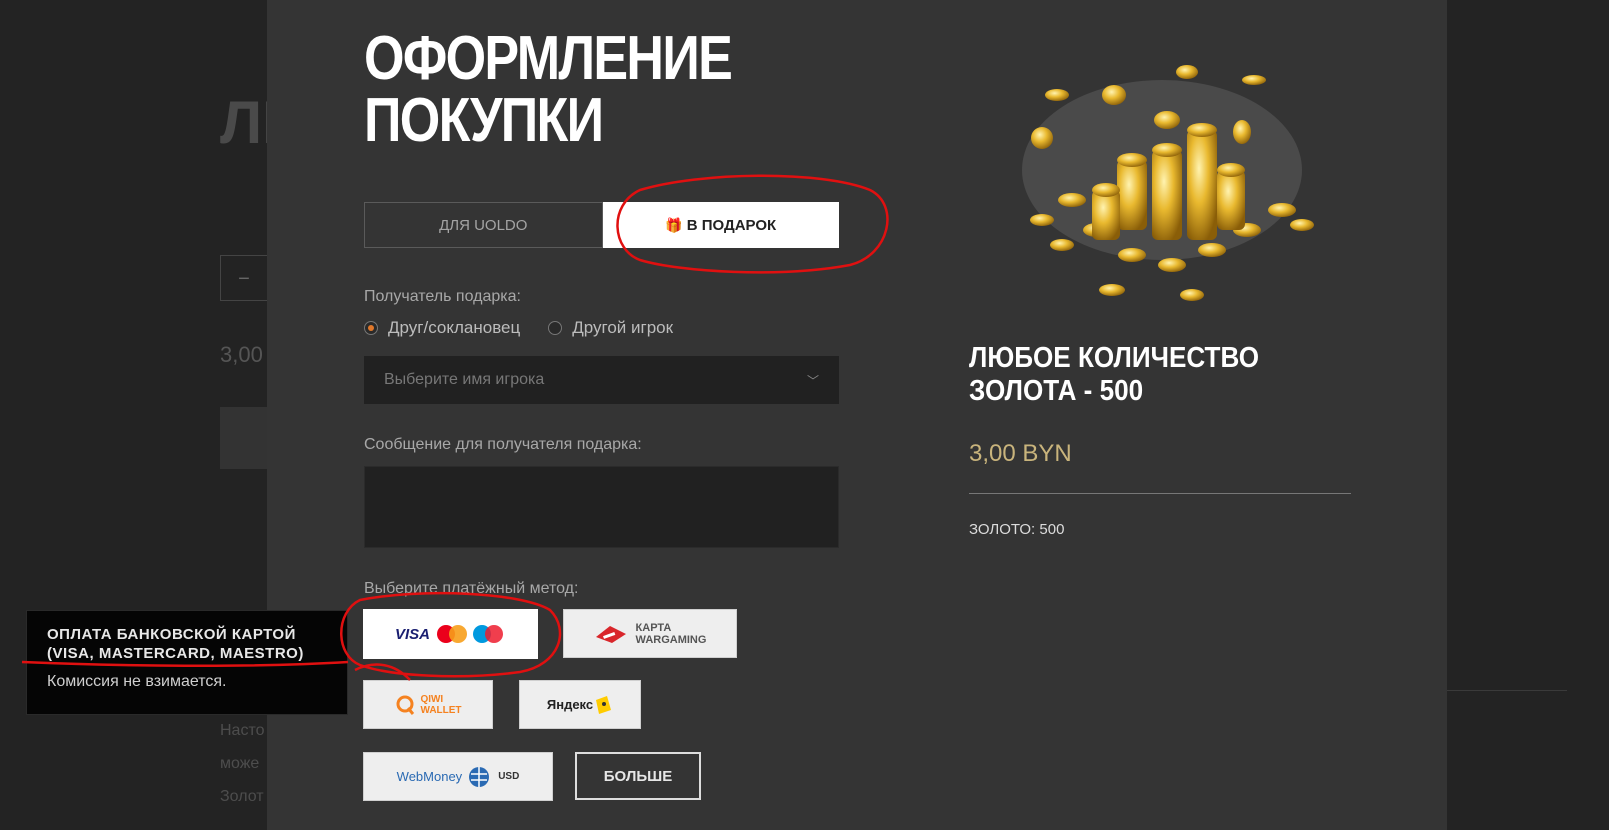 The image size is (1609, 830). Describe the element at coordinates (371, 328) in the screenshot. I see `radio-button-checked` at that location.